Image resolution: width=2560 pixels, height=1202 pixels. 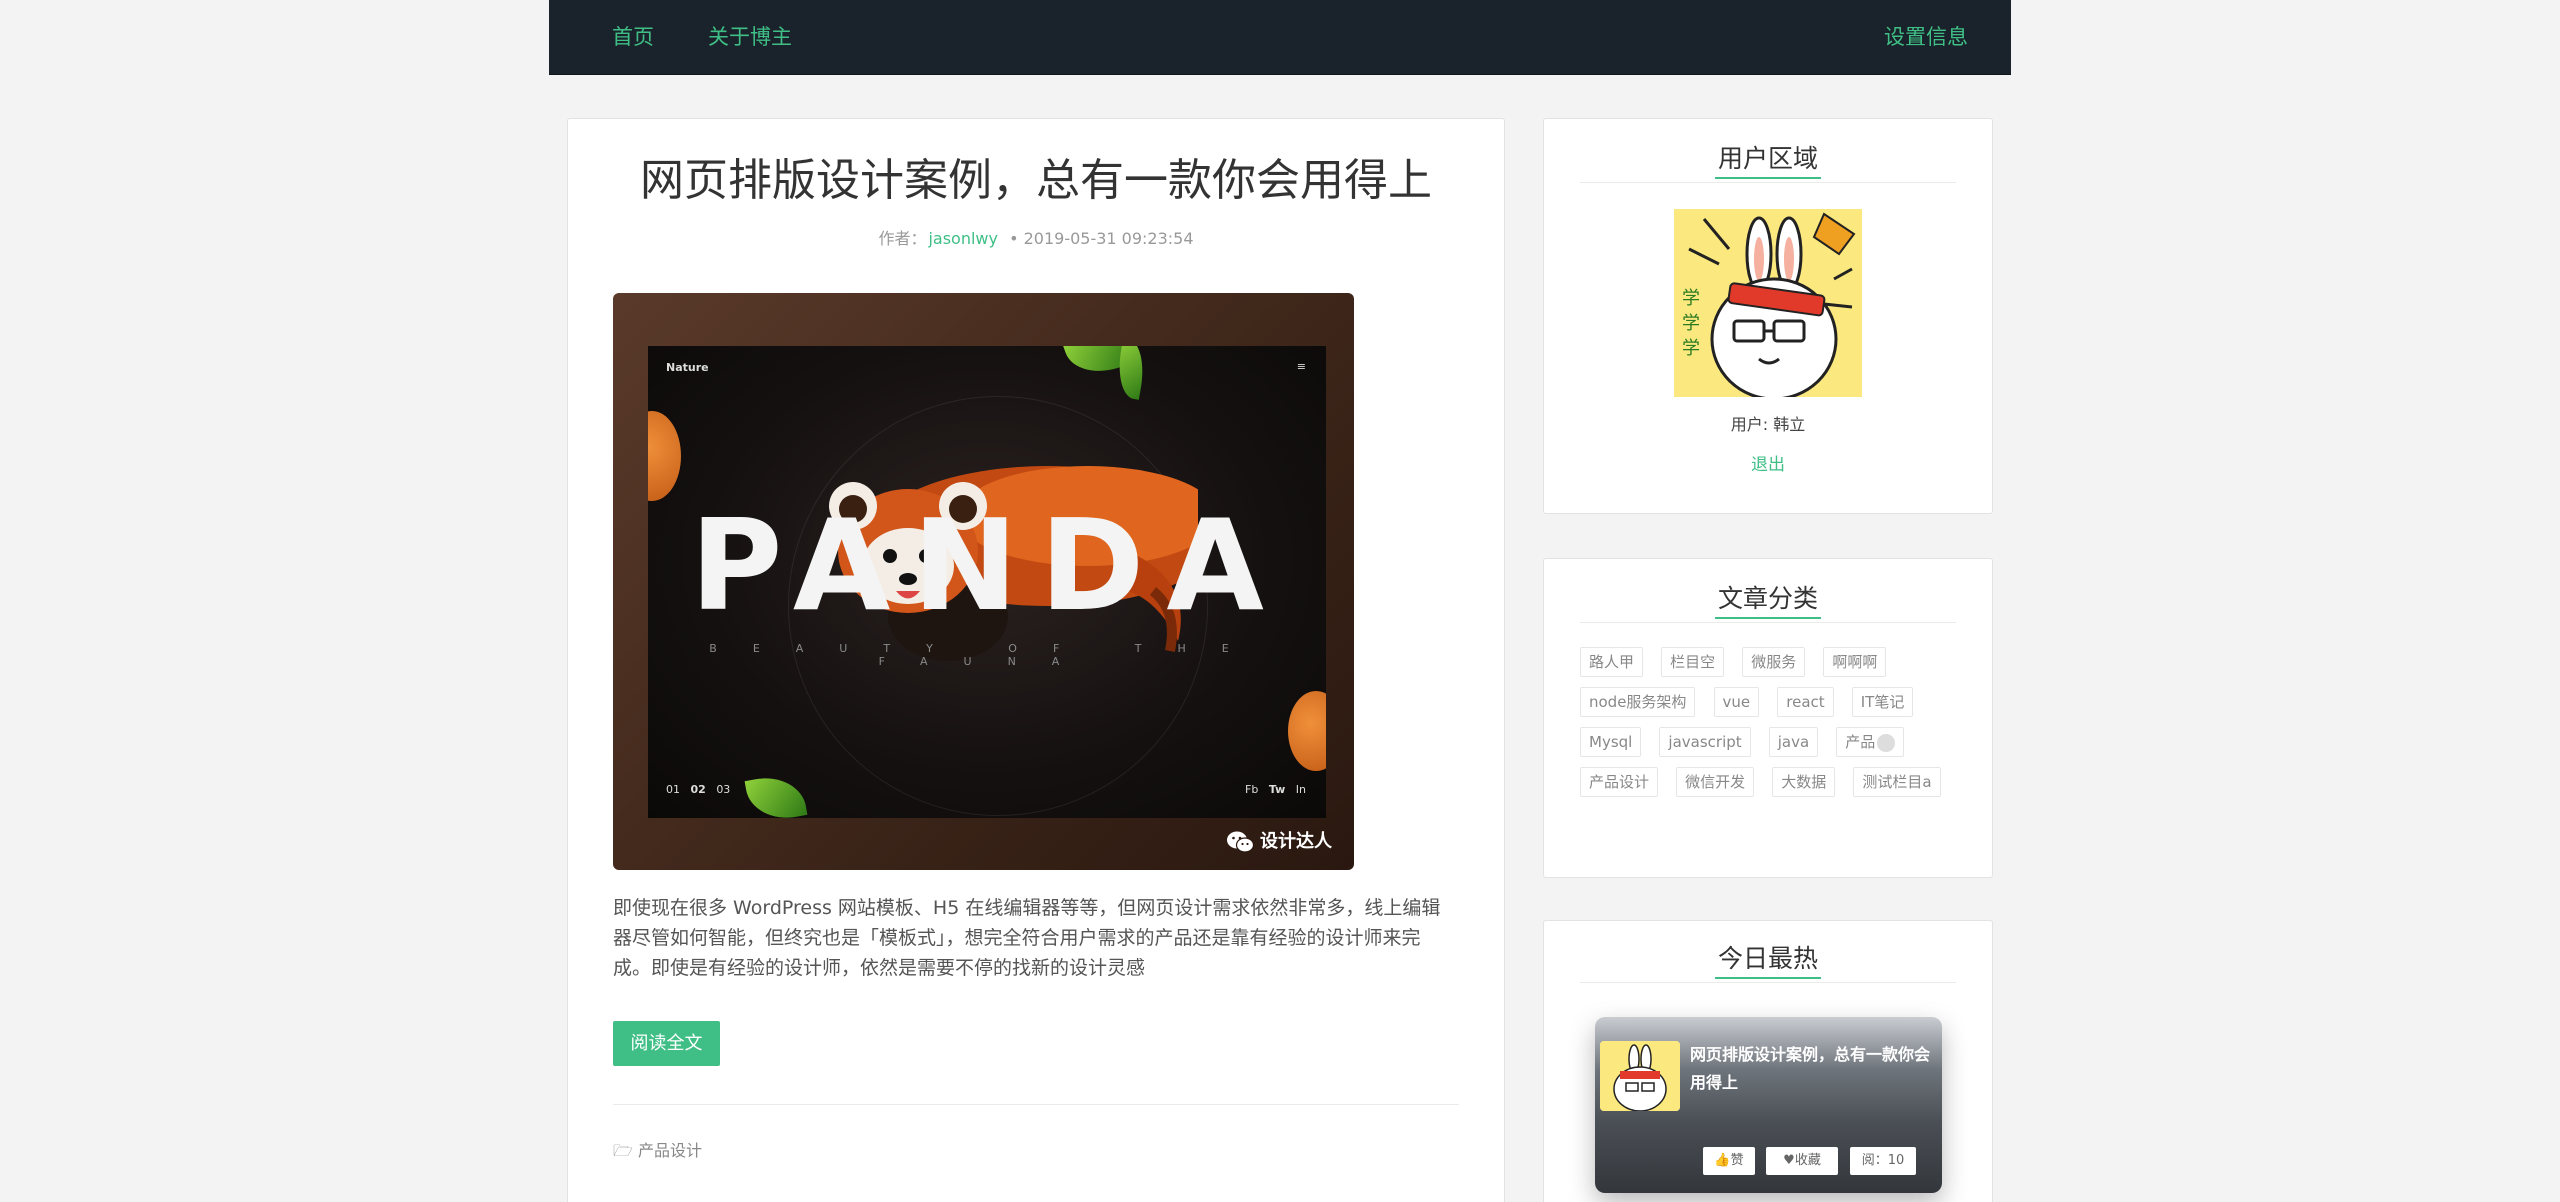 I want to click on cover-subline: BEAUTY OF THE FAUNA, so click(x=987, y=655).